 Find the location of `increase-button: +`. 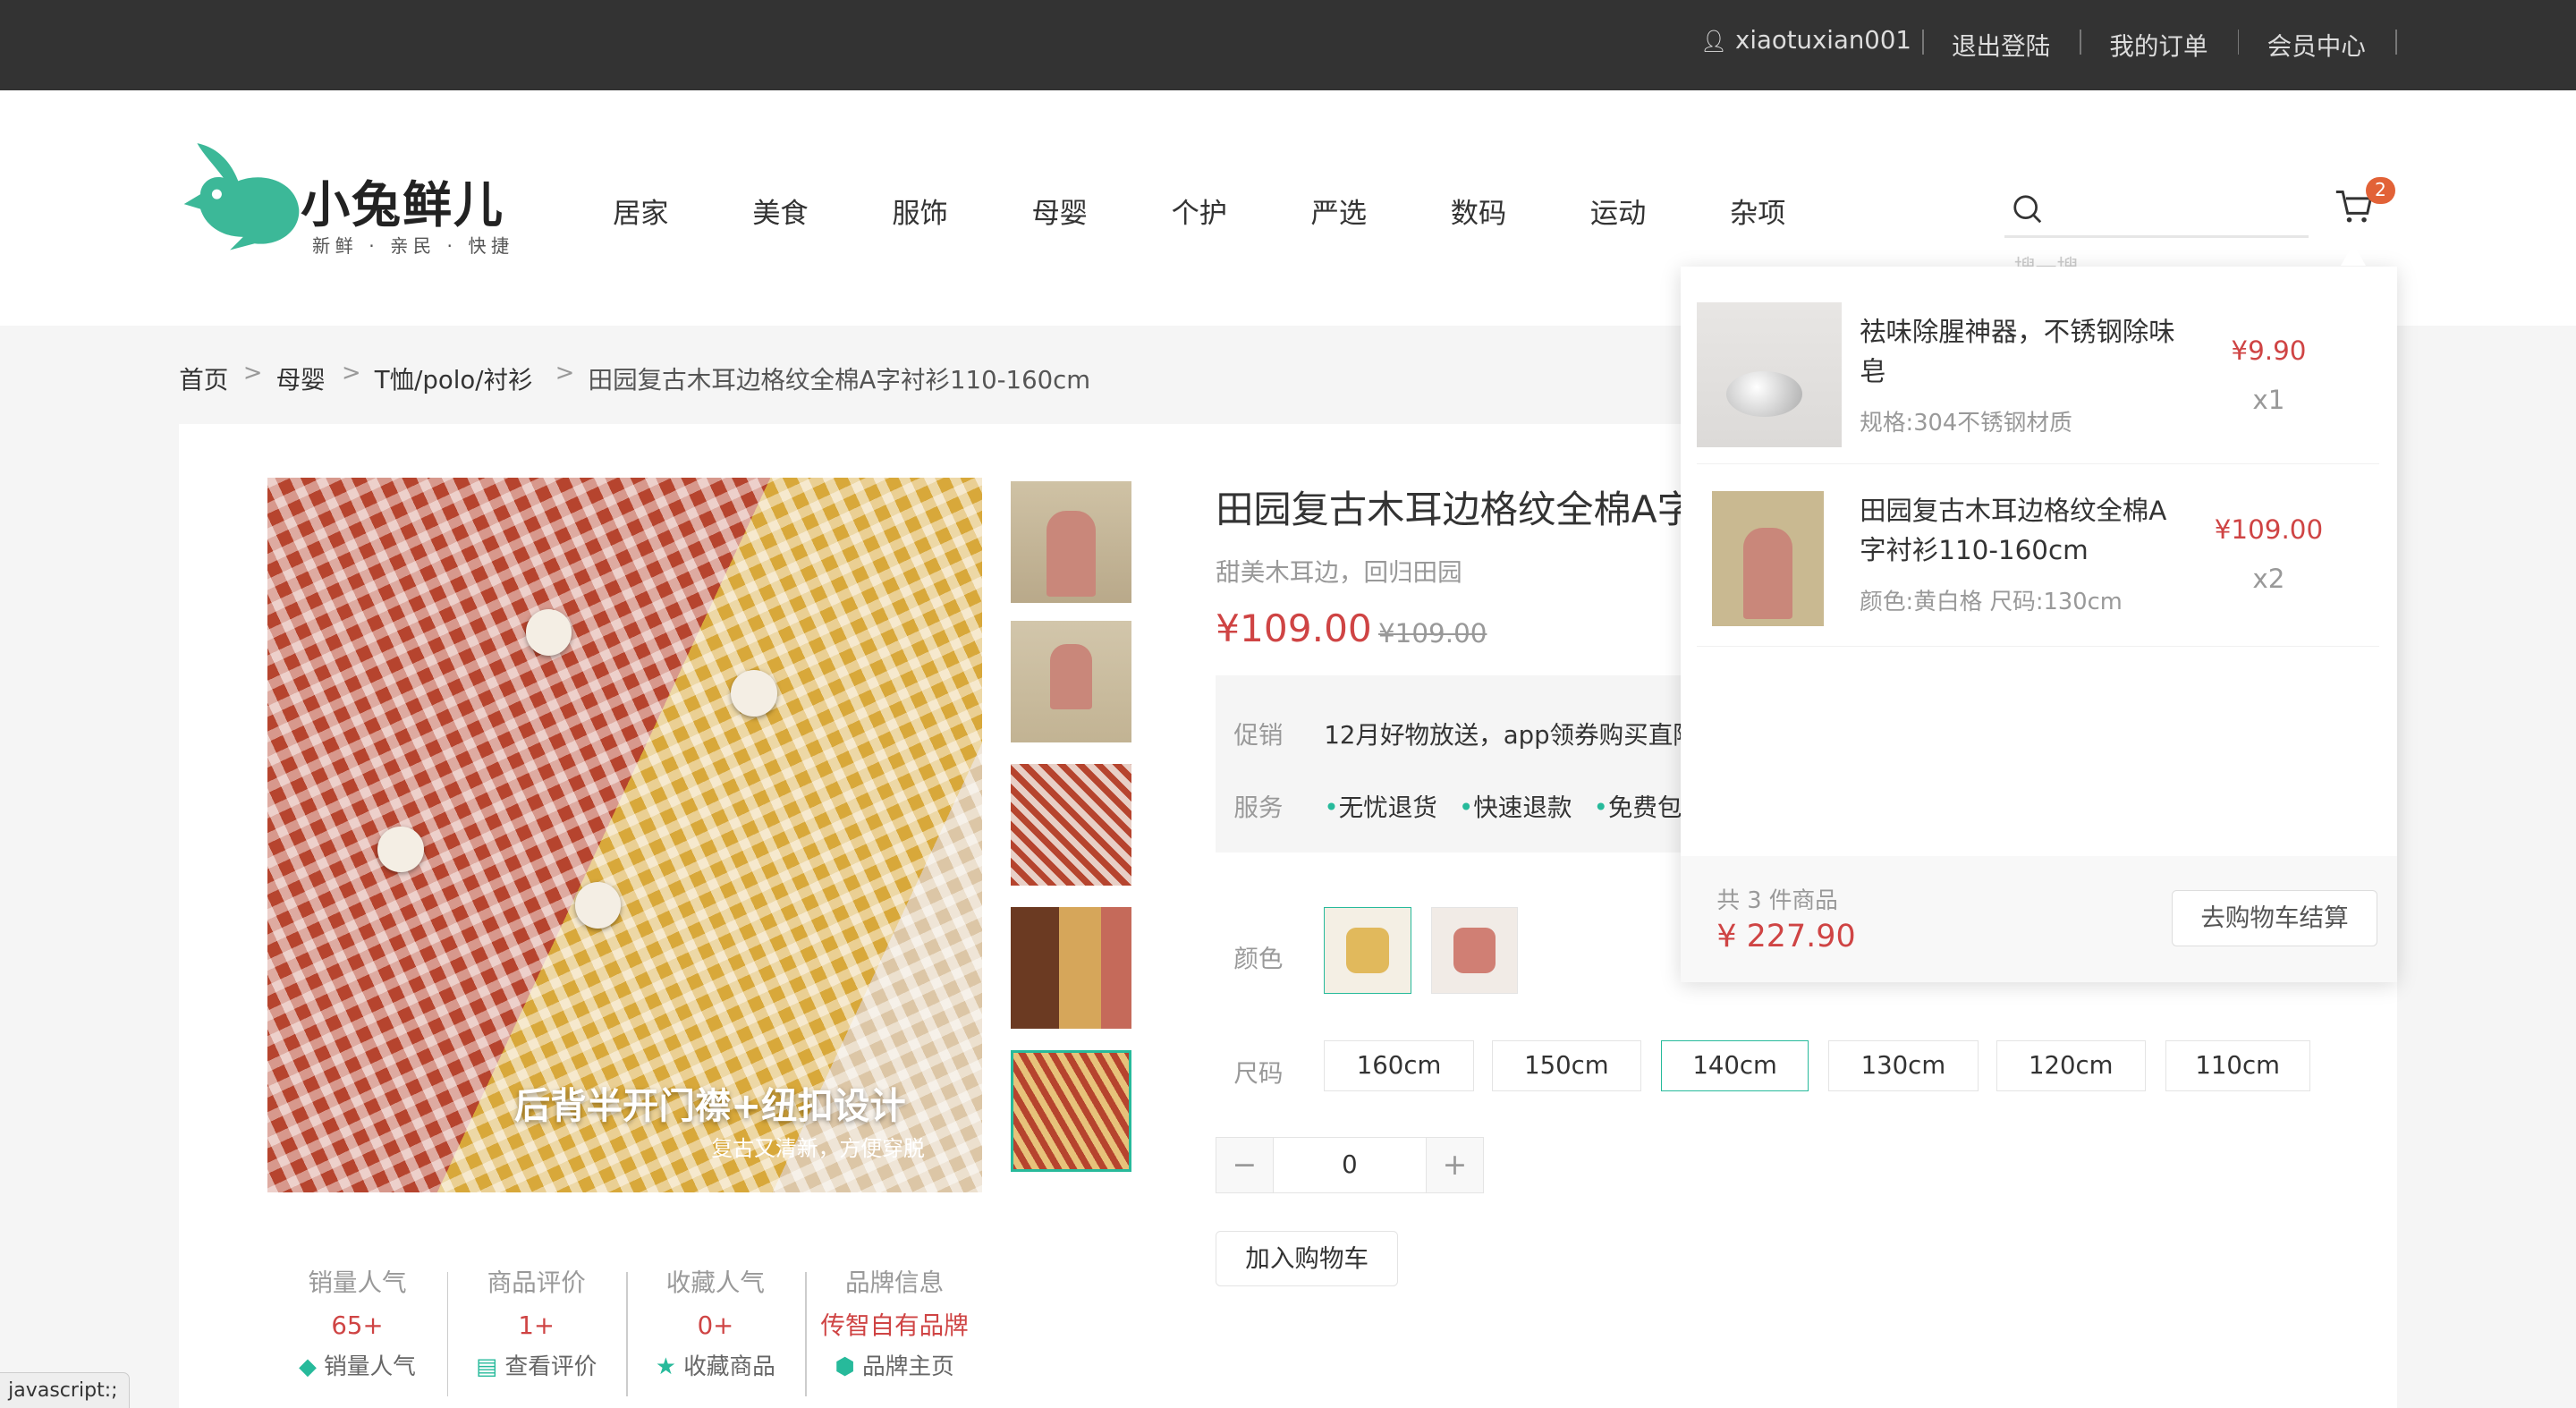

increase-button: + is located at coordinates (1454, 1164).